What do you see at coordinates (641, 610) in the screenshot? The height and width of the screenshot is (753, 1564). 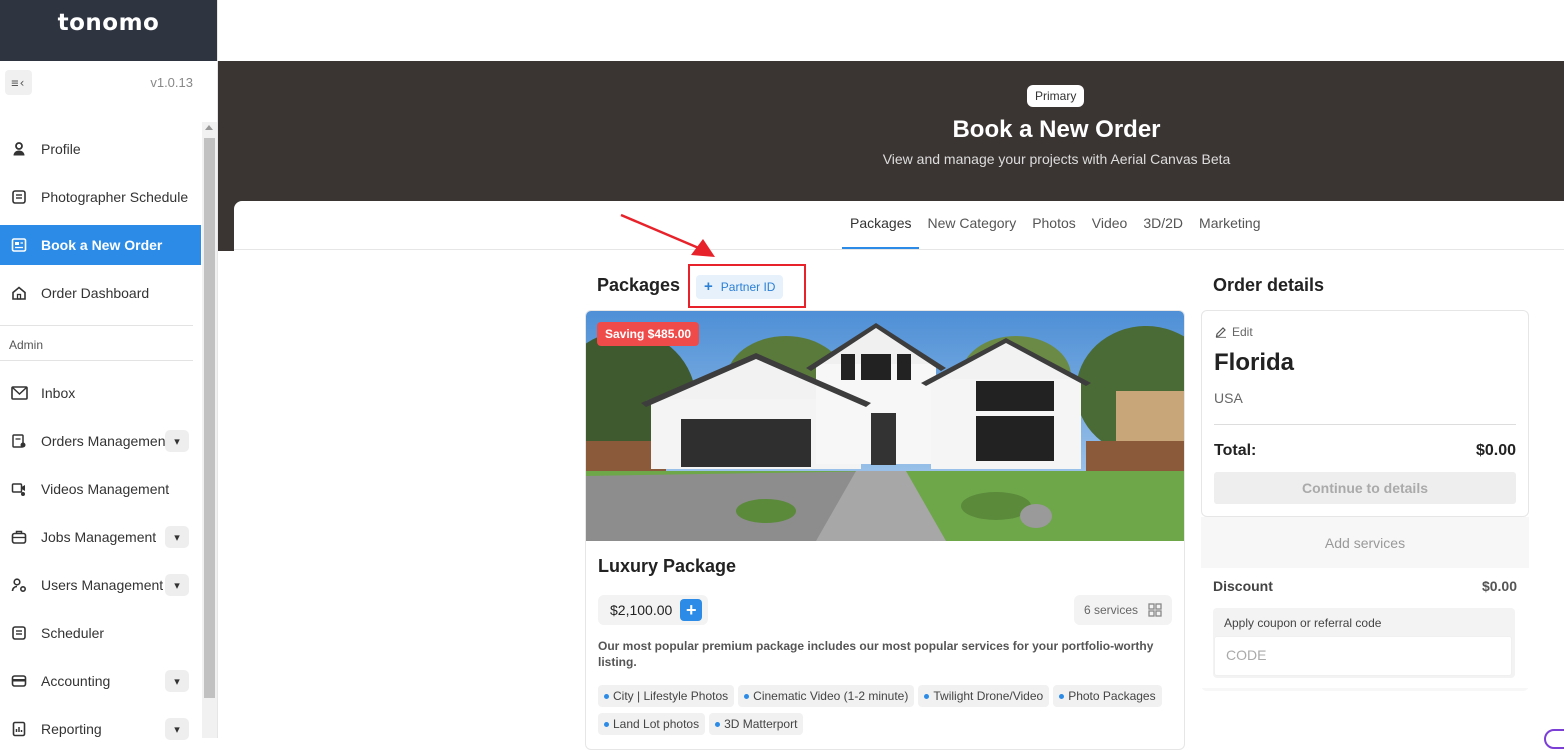 I see `price-value: $2,100.00` at bounding box center [641, 610].